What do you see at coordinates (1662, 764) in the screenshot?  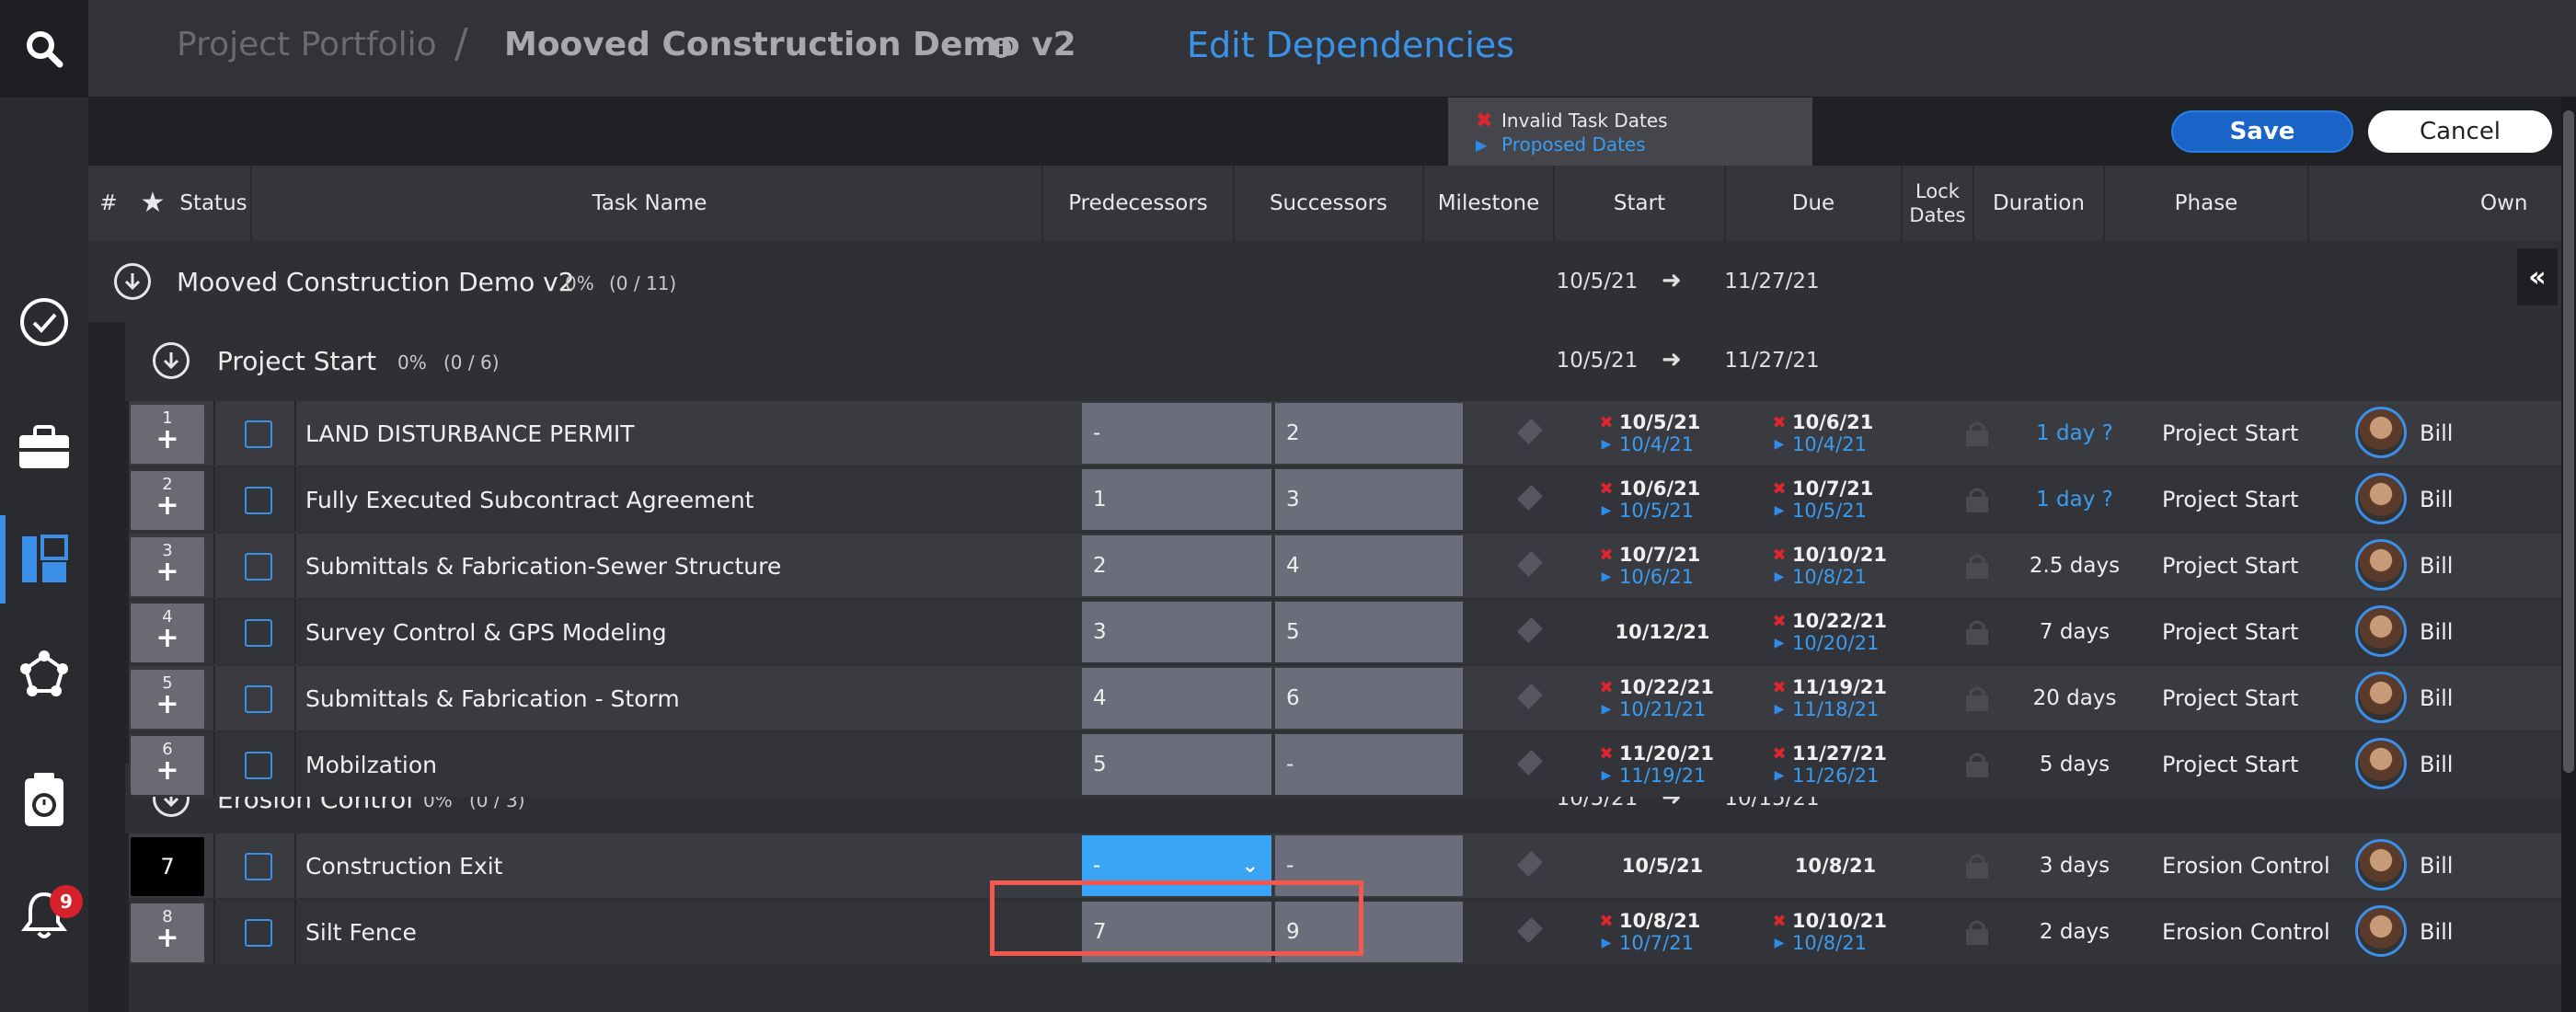 I see `start-cell-date: ✖ 11/20/21 ▶ 11/19/21` at bounding box center [1662, 764].